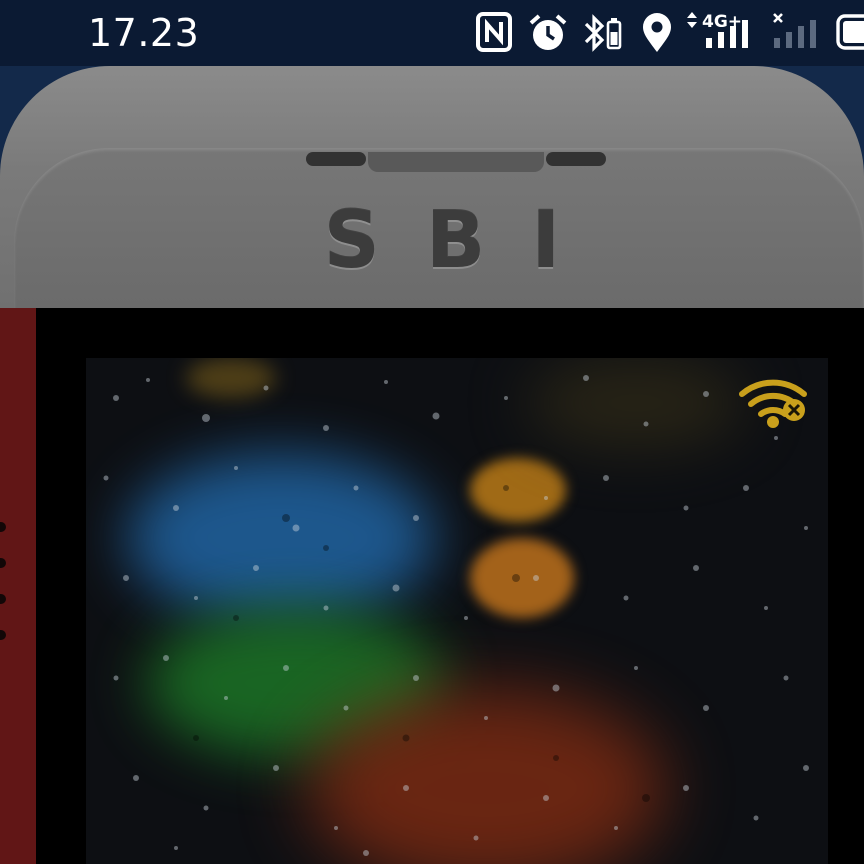 Image resolution: width=864 pixels, height=864 pixels. I want to click on svg-text: 4G+, so click(722, 22).